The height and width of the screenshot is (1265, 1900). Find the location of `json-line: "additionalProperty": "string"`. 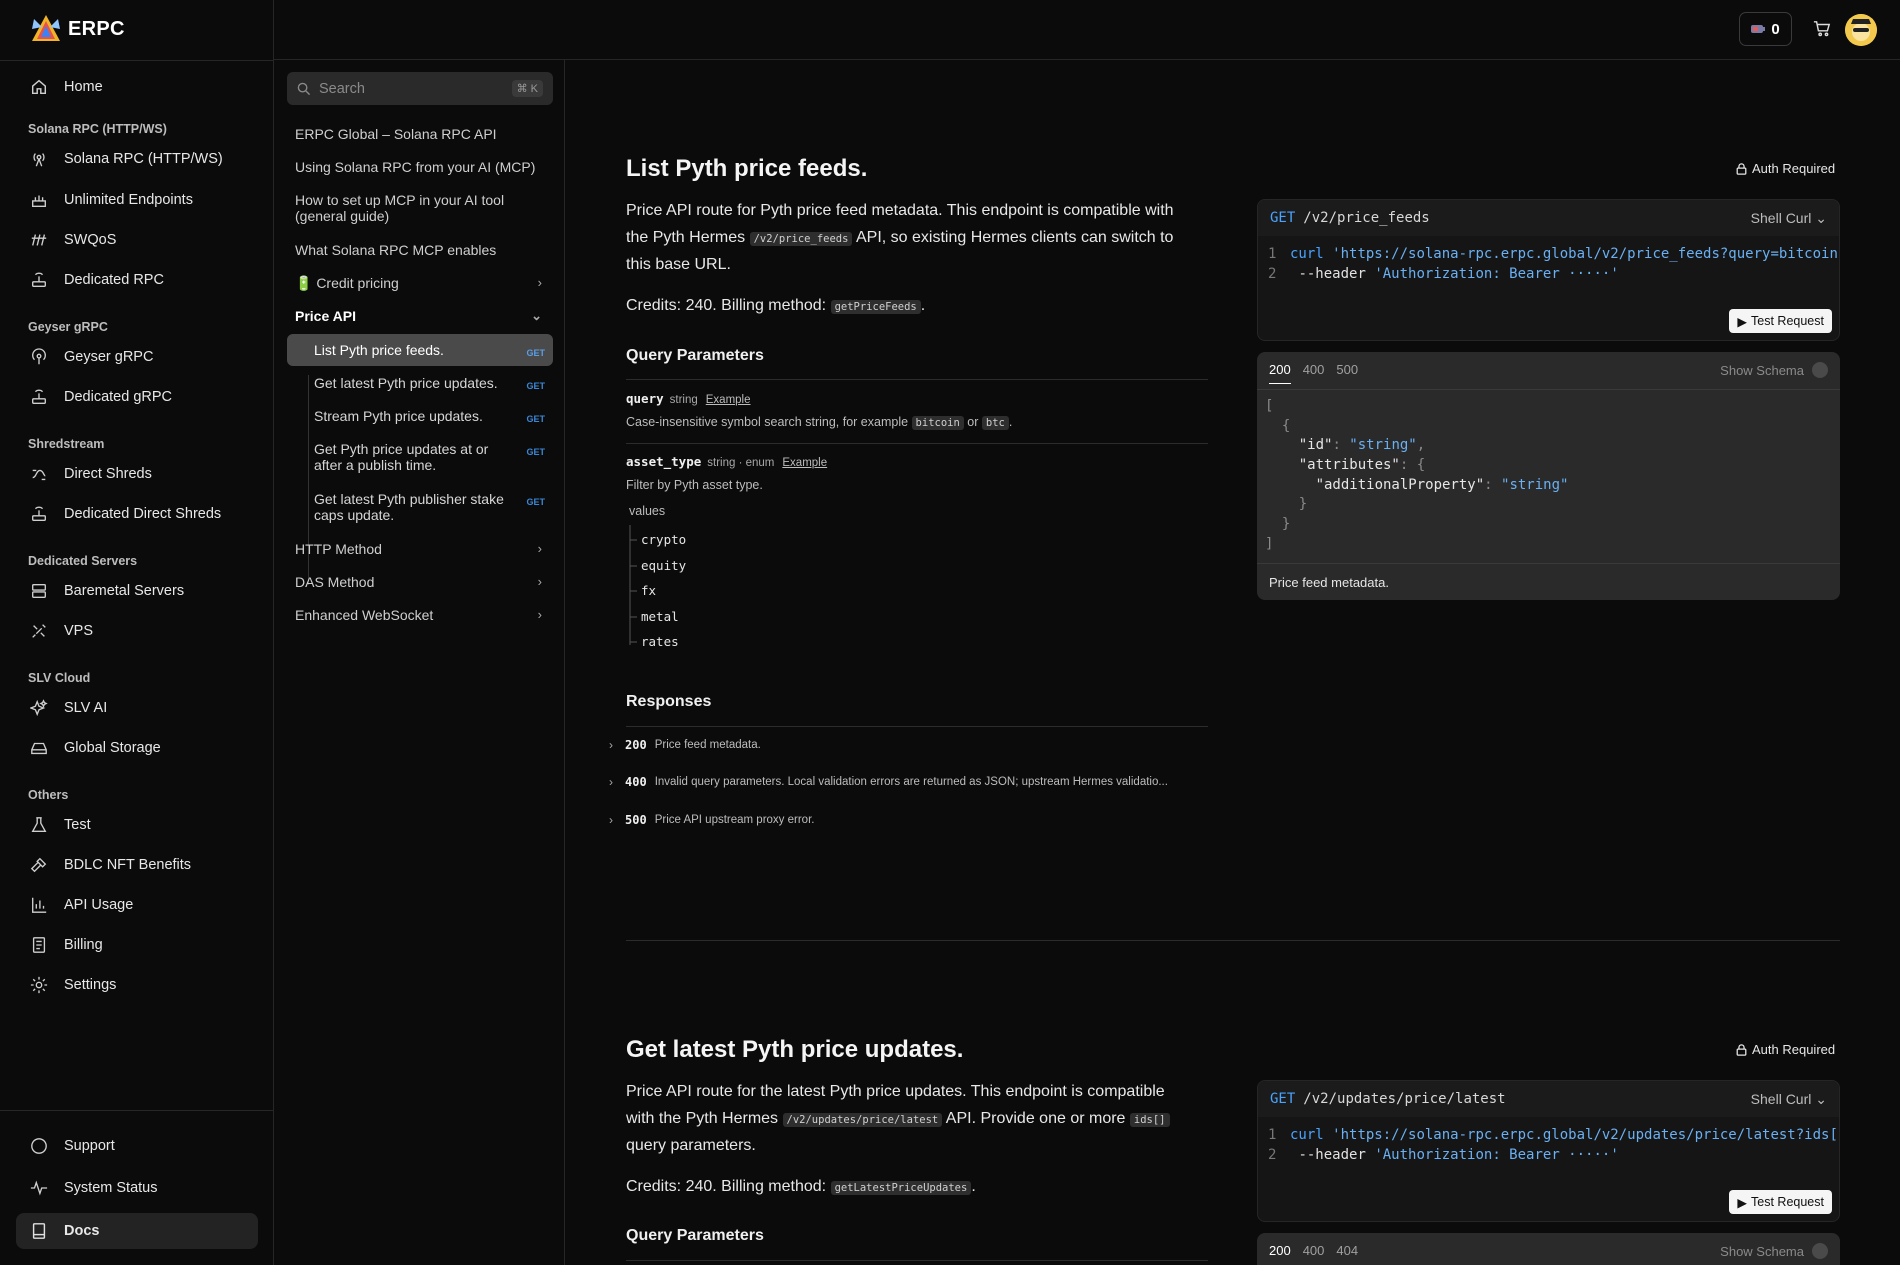

json-line: "additionalProperty": "string" is located at coordinates (1417, 485).